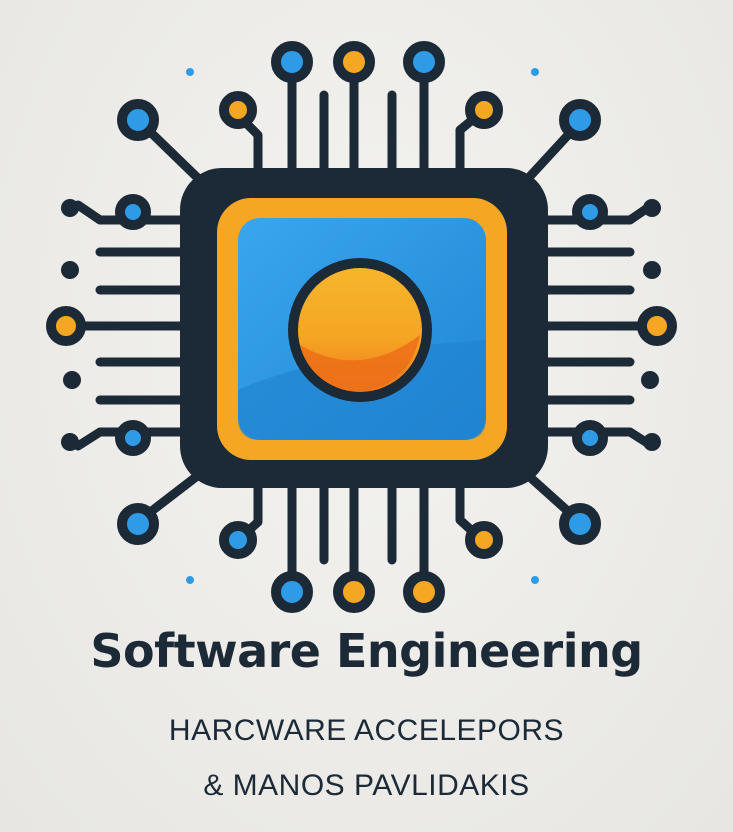 This screenshot has width=733, height=832. Describe the element at coordinates (366, 785) in the screenshot. I see `logo-author: & MANOS PAVLIDAKIS` at that location.